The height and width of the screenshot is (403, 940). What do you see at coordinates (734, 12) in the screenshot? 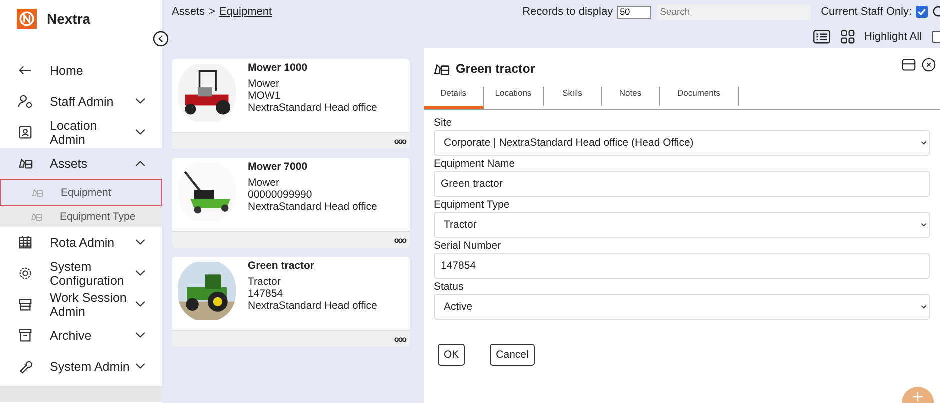
I see `search-field: Search` at bounding box center [734, 12].